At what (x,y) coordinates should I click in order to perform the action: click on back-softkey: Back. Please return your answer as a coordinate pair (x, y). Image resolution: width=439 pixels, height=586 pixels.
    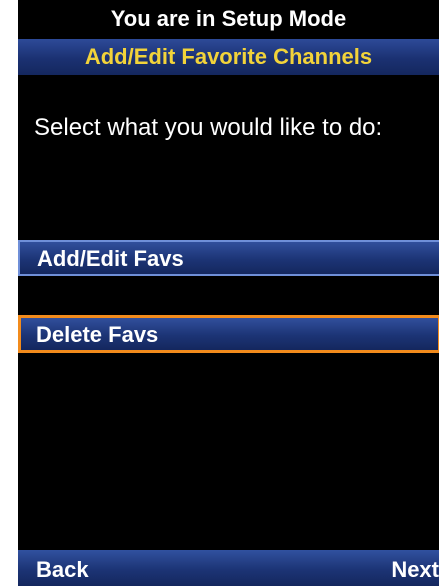
    Looking at the image, I should click on (62, 568).